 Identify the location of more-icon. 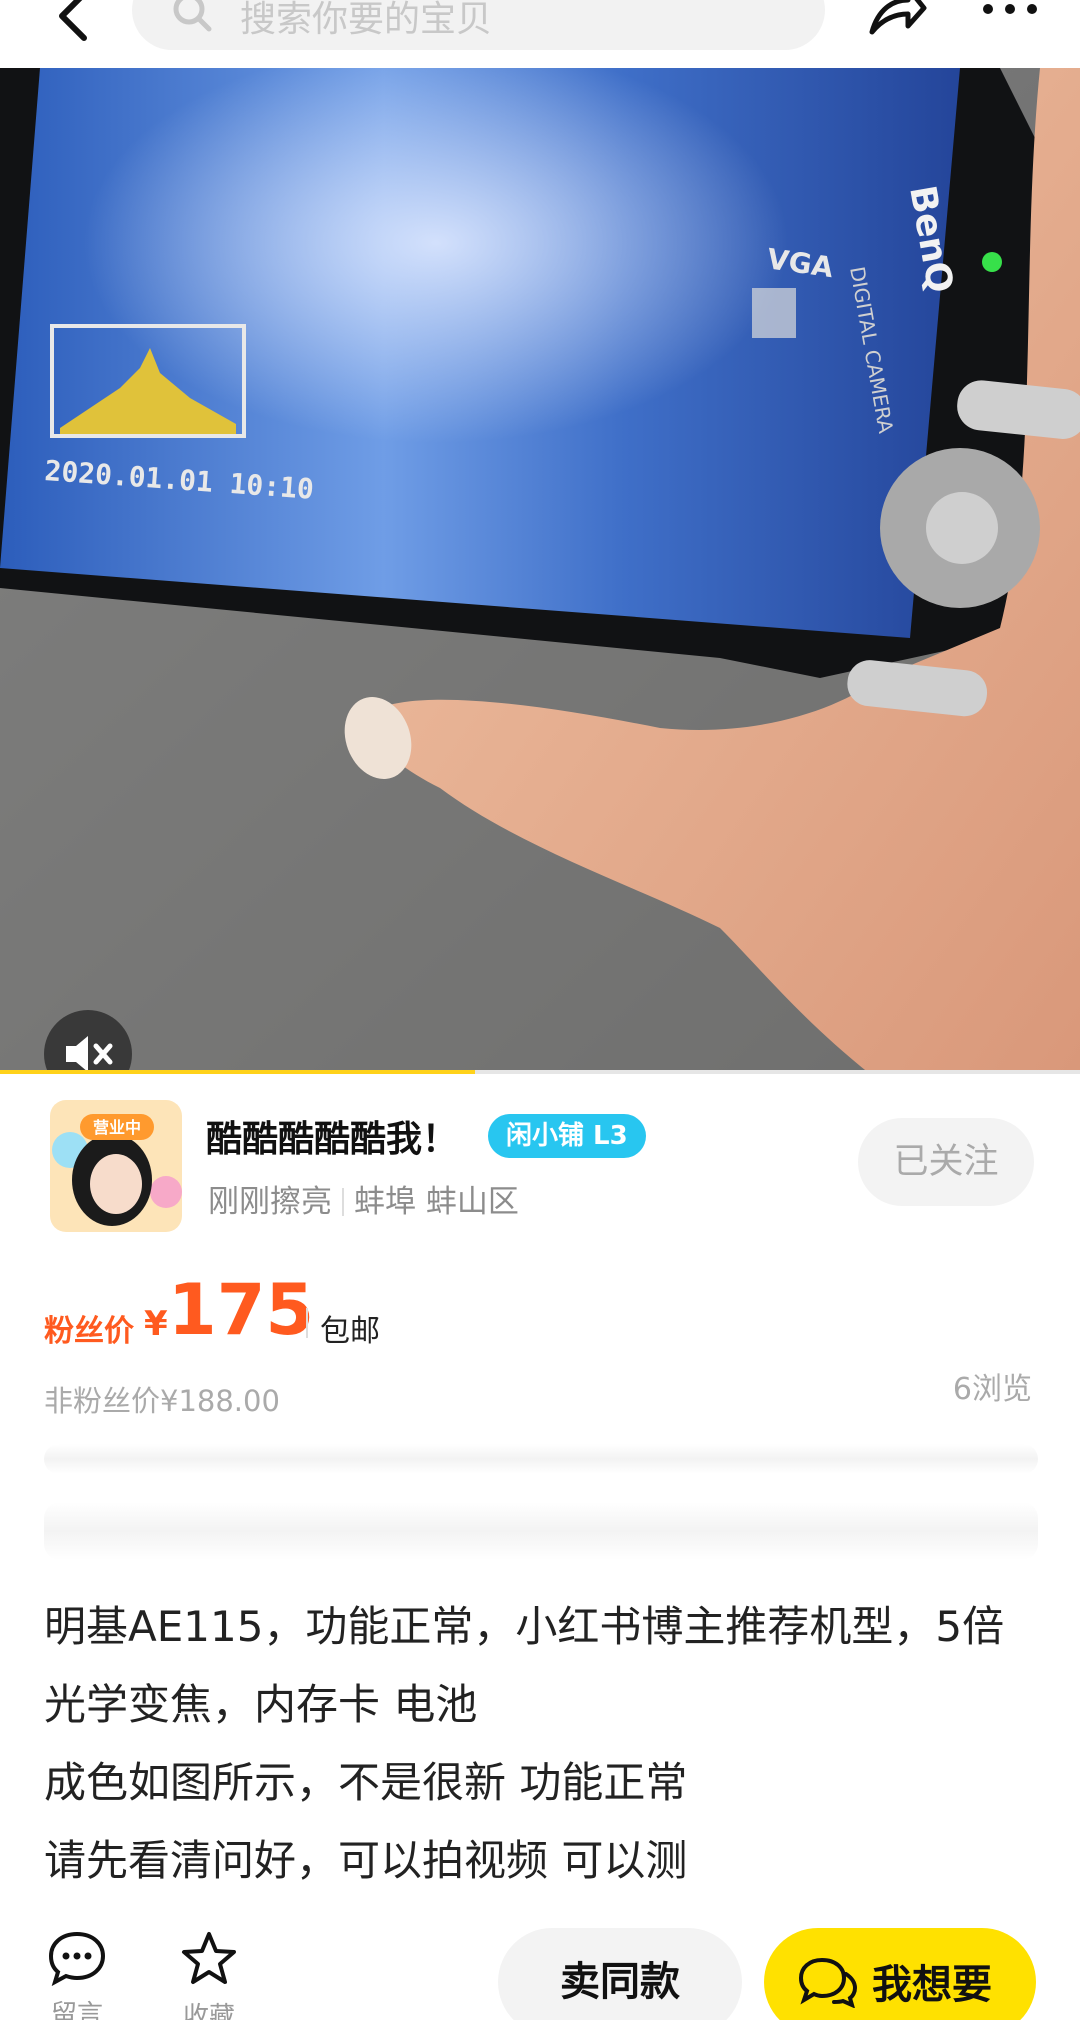
(1010, 12).